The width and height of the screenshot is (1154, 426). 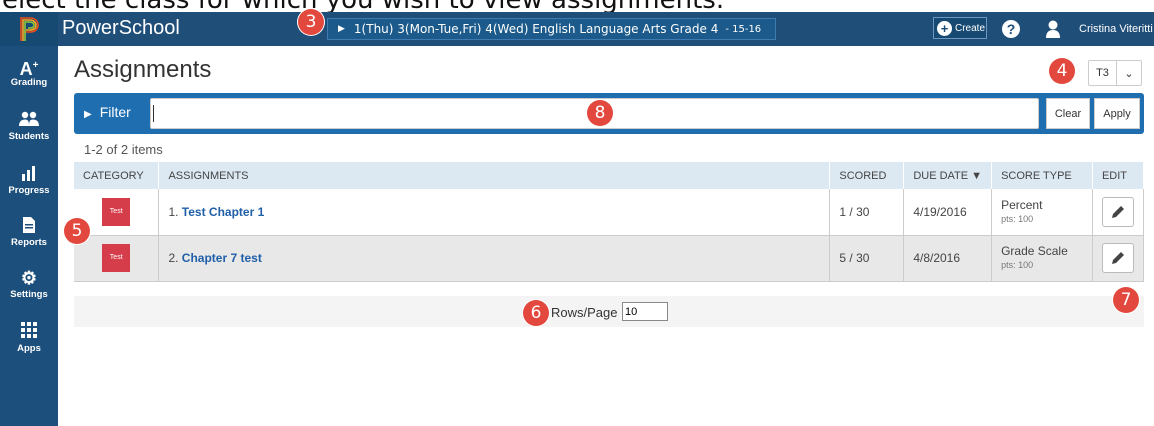 What do you see at coordinates (948, 175) in the screenshot?
I see `column-header-due-date: DUE DATE ▼` at bounding box center [948, 175].